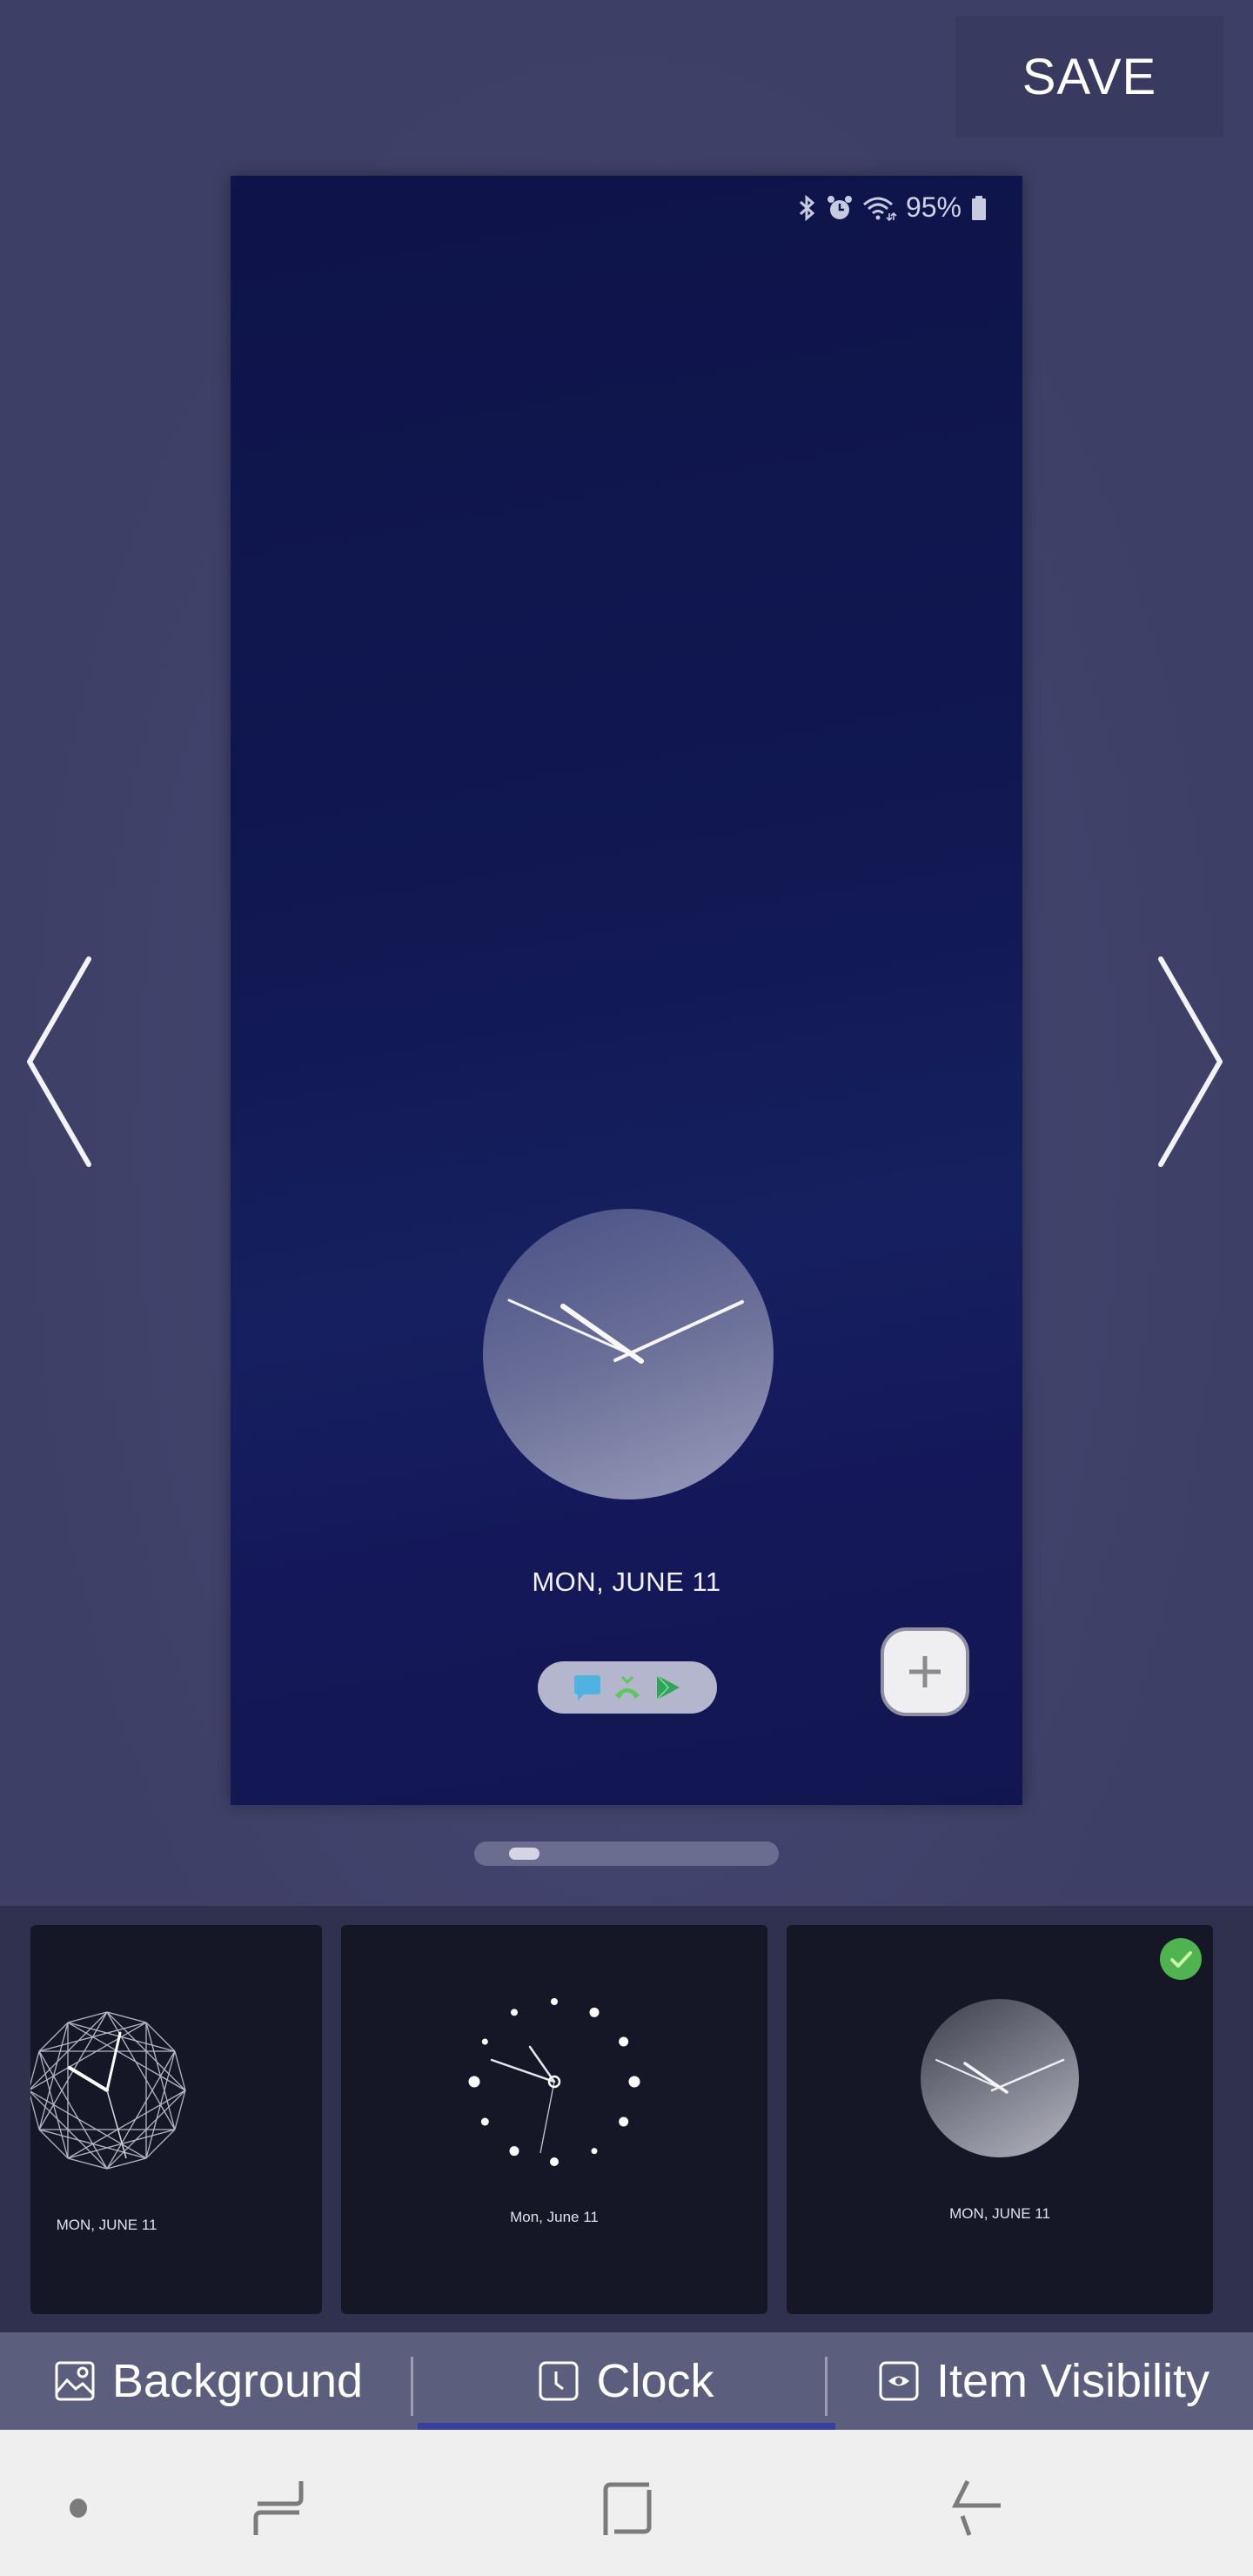 The width and height of the screenshot is (1253, 2576). I want to click on back-icon, so click(976, 2507).